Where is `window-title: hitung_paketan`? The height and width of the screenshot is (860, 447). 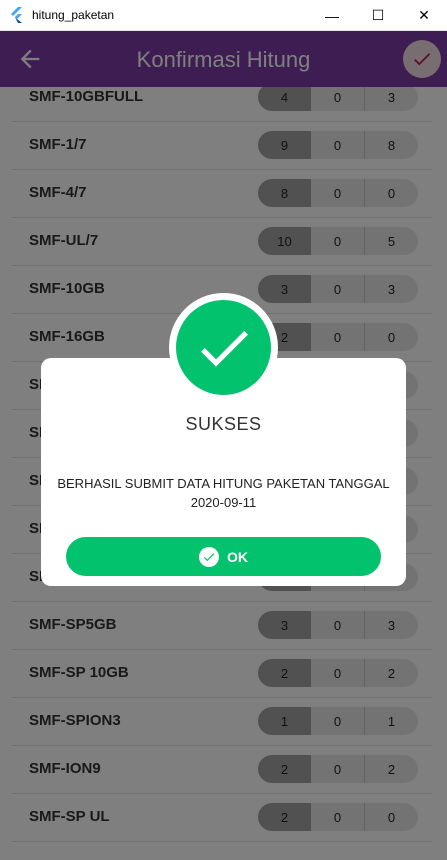 window-title: hitung_paketan is located at coordinates (73, 15).